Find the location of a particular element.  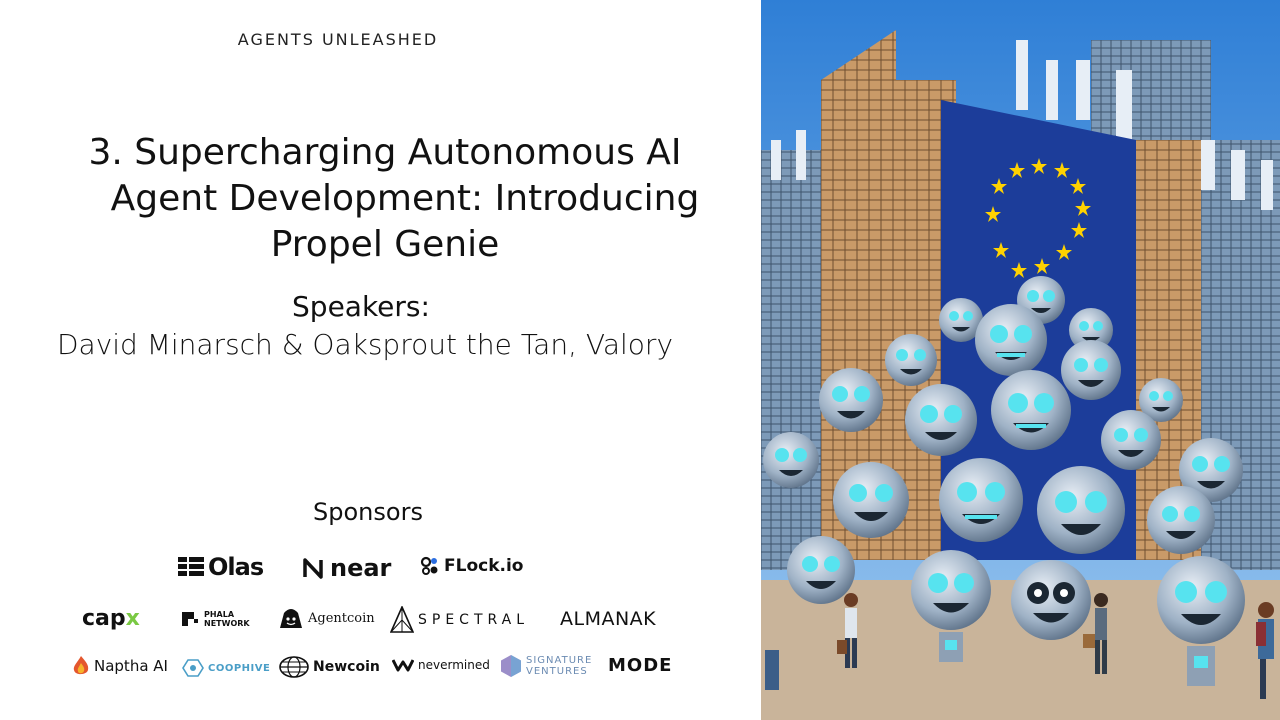

sponsor-logo-coophive: COOPHIVE is located at coordinates (226, 668).